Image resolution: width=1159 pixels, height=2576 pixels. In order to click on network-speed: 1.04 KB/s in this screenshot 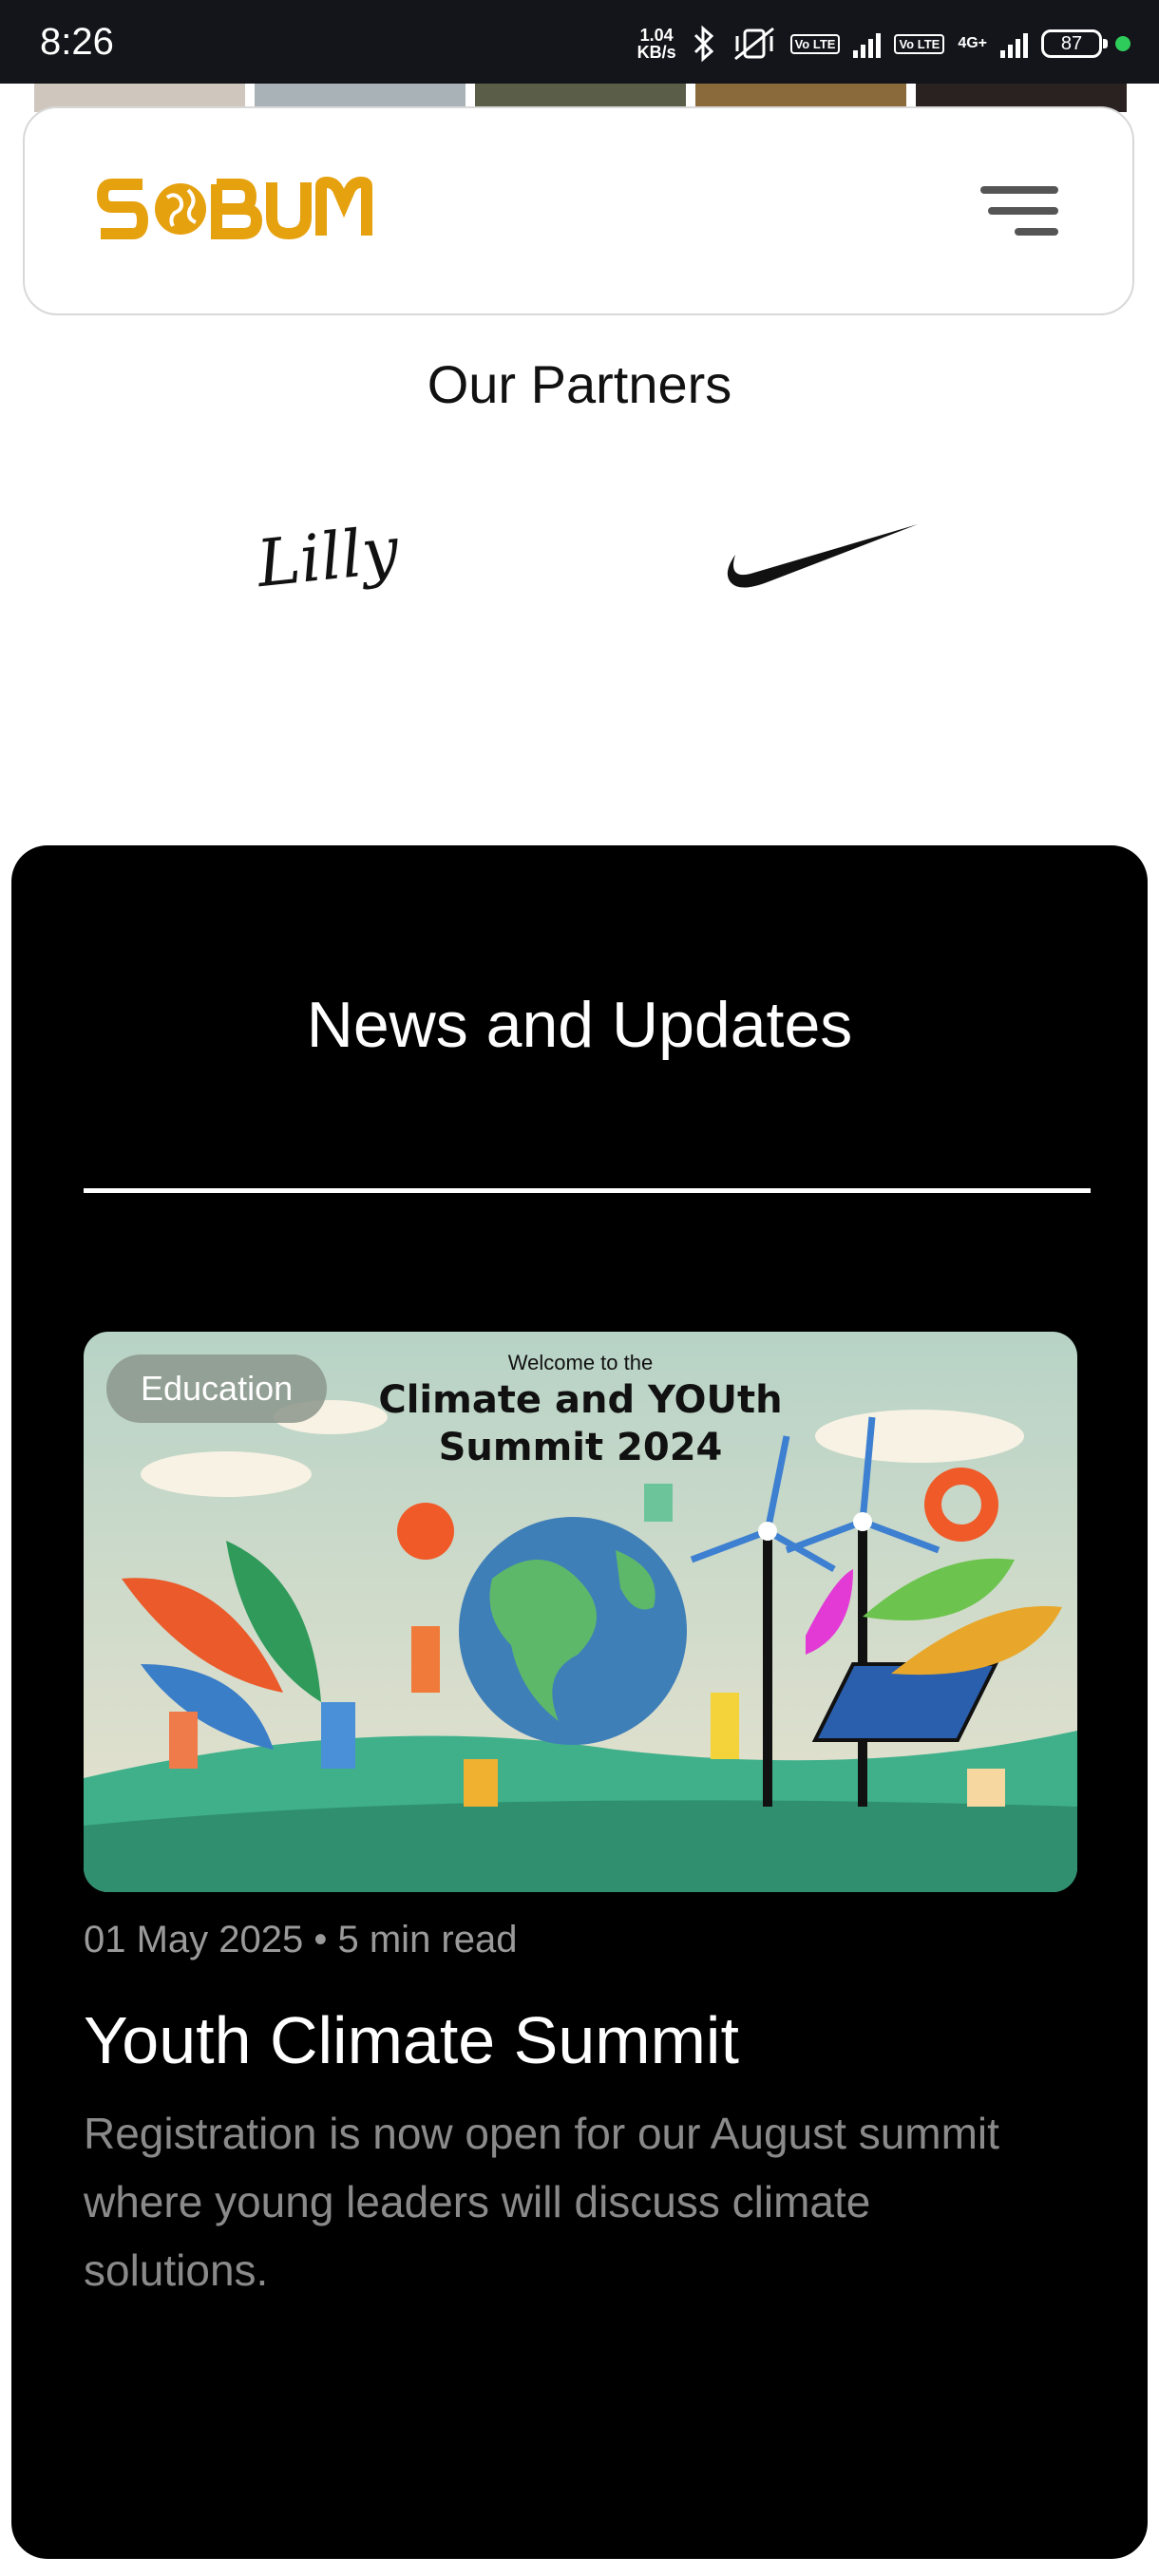, I will do `click(656, 44)`.